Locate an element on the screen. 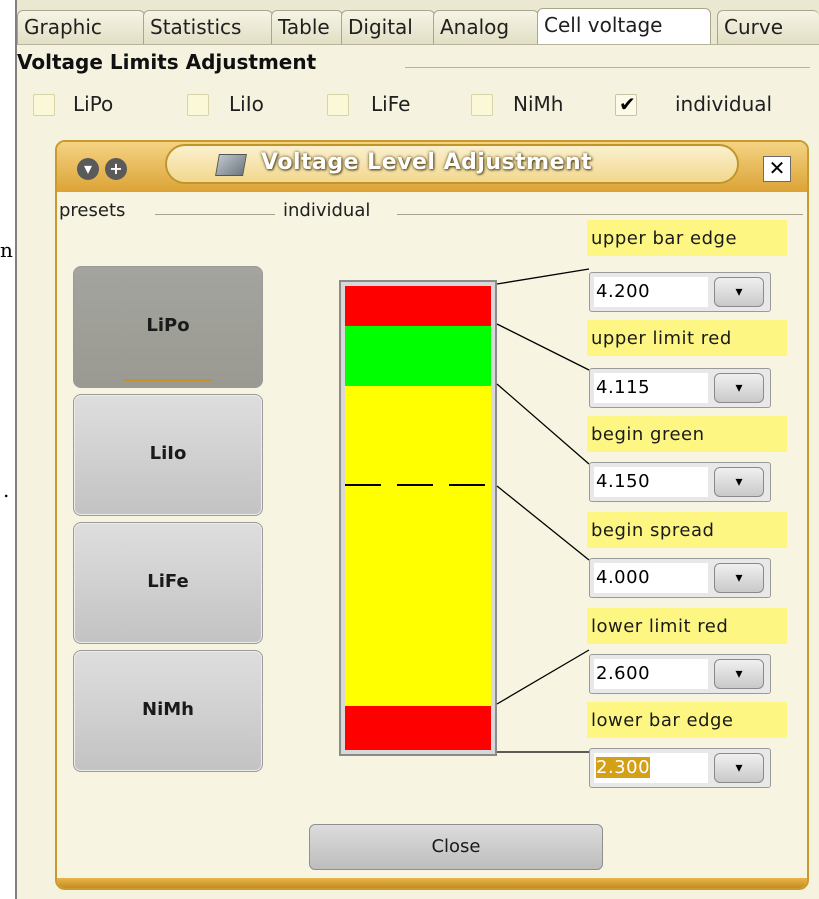  value-upper-limit-red: 4.115 is located at coordinates (651, 388).